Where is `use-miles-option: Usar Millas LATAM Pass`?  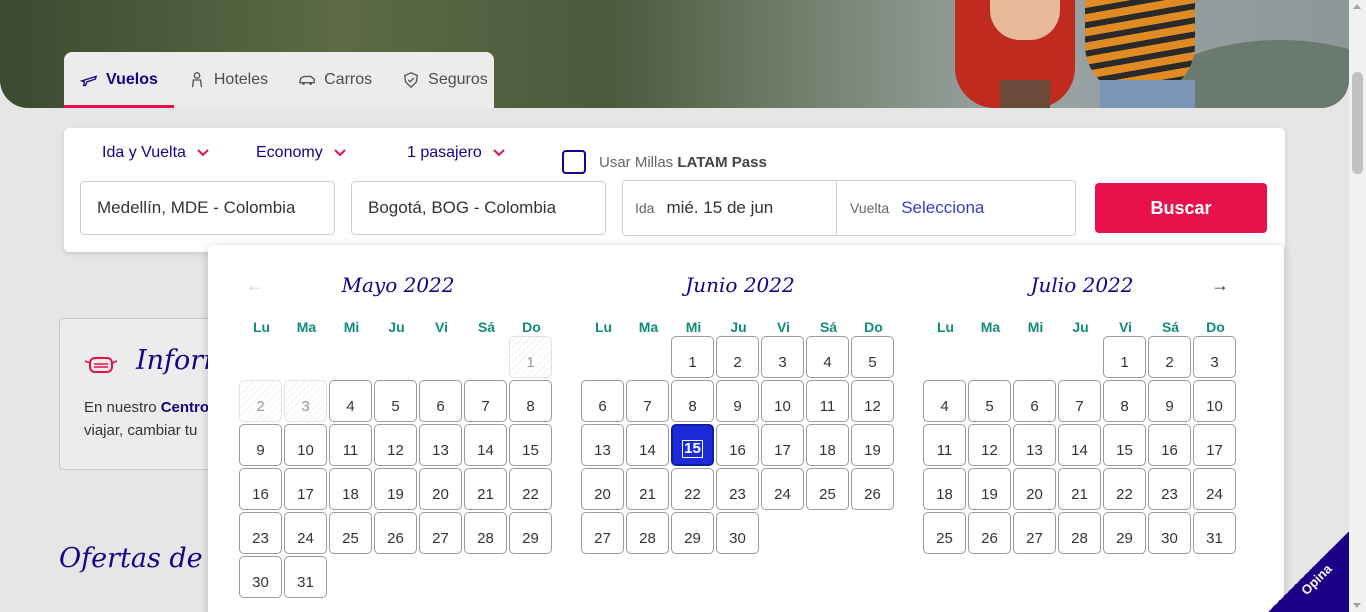
use-miles-option: Usar Millas LATAM Pass is located at coordinates (664, 162).